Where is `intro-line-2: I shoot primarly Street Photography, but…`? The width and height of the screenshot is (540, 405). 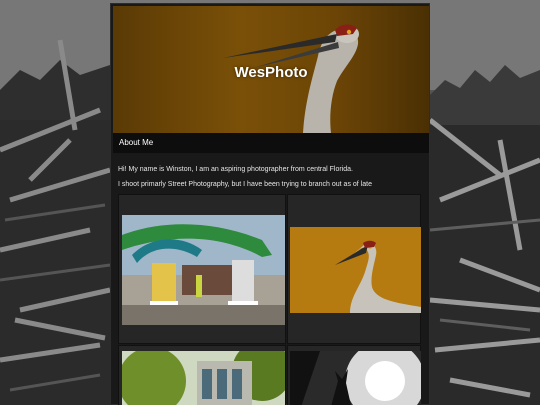 intro-line-2: I shoot primarly Street Photography, but… is located at coordinates (245, 184).